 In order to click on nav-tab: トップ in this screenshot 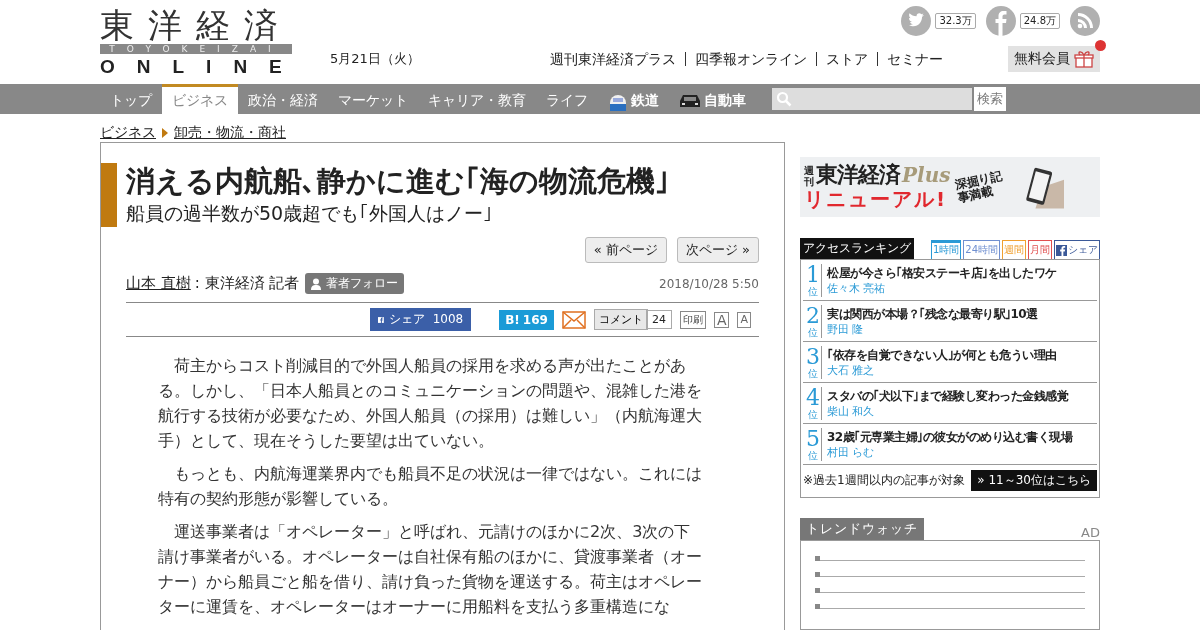, I will do `click(131, 99)`.